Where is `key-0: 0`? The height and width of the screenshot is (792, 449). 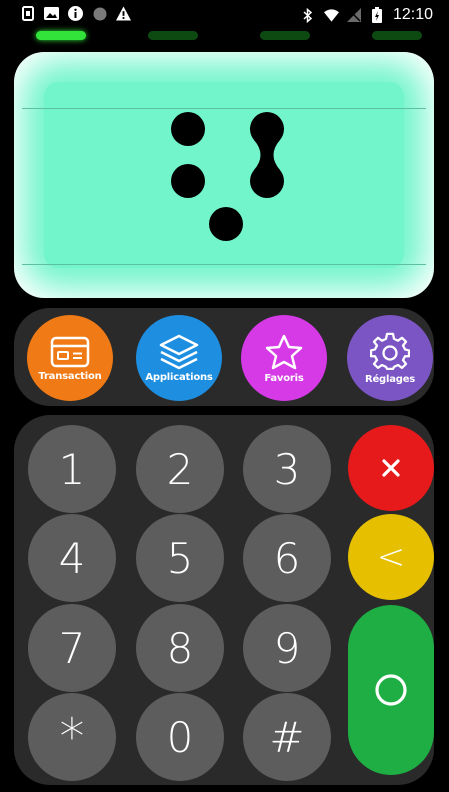 key-0: 0 is located at coordinates (180, 737).